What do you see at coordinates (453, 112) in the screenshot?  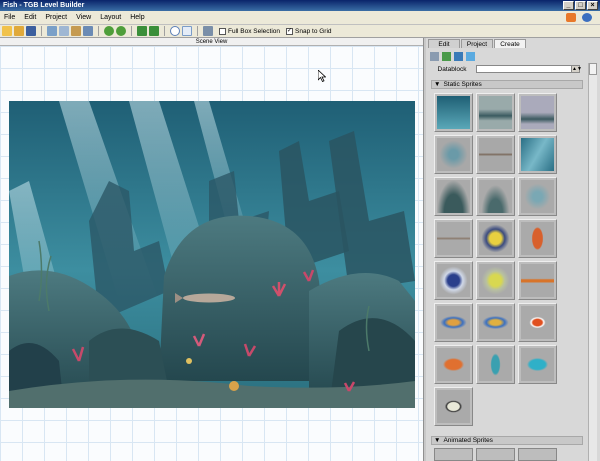 I see `sprite-water-background` at bounding box center [453, 112].